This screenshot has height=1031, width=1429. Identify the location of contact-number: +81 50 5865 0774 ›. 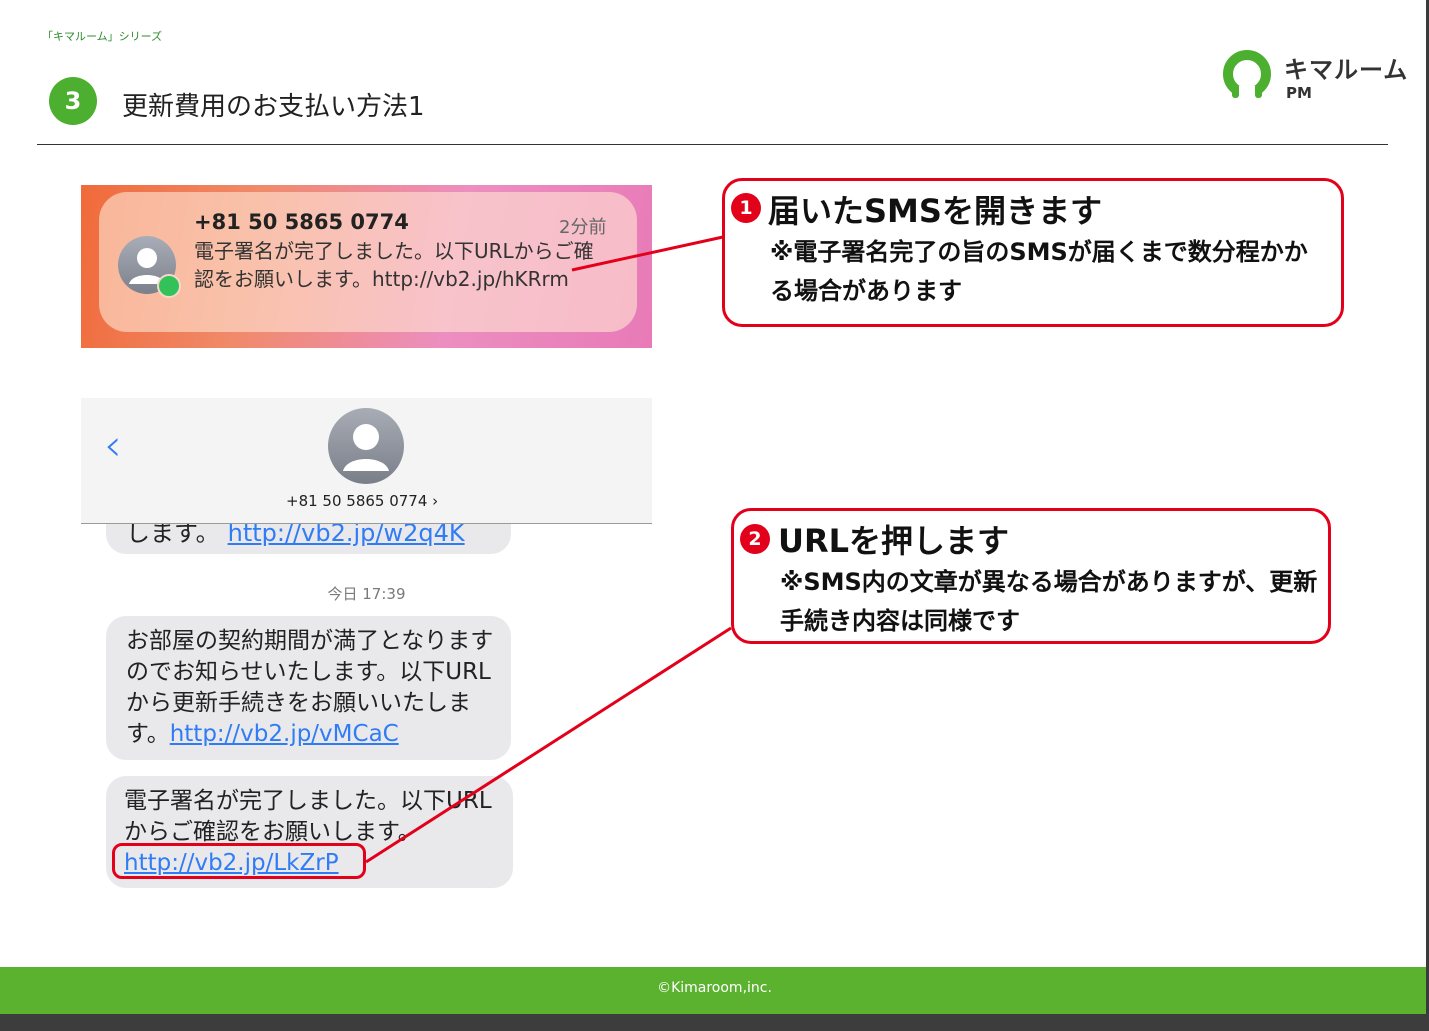
(362, 501).